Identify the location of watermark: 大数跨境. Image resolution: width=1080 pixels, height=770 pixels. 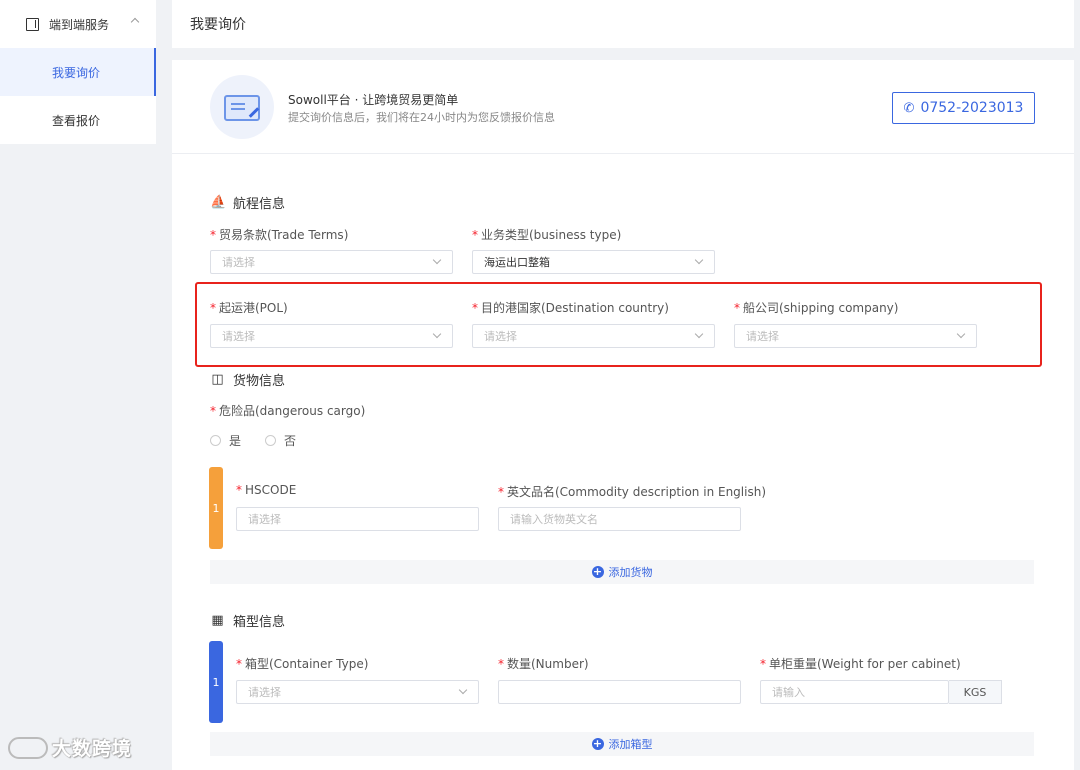
(70, 747).